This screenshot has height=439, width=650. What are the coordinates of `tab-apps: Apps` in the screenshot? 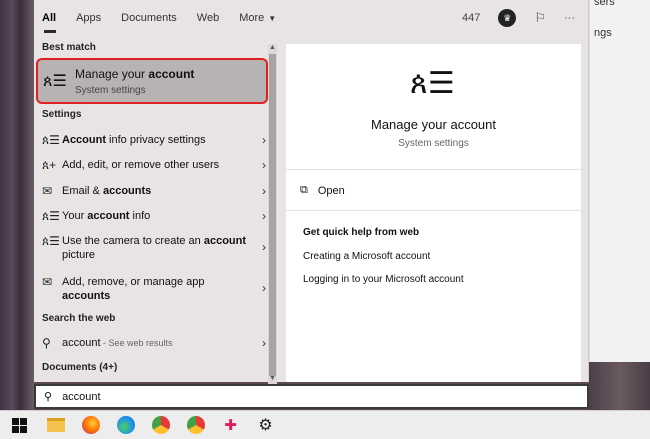 It's located at (88, 18).